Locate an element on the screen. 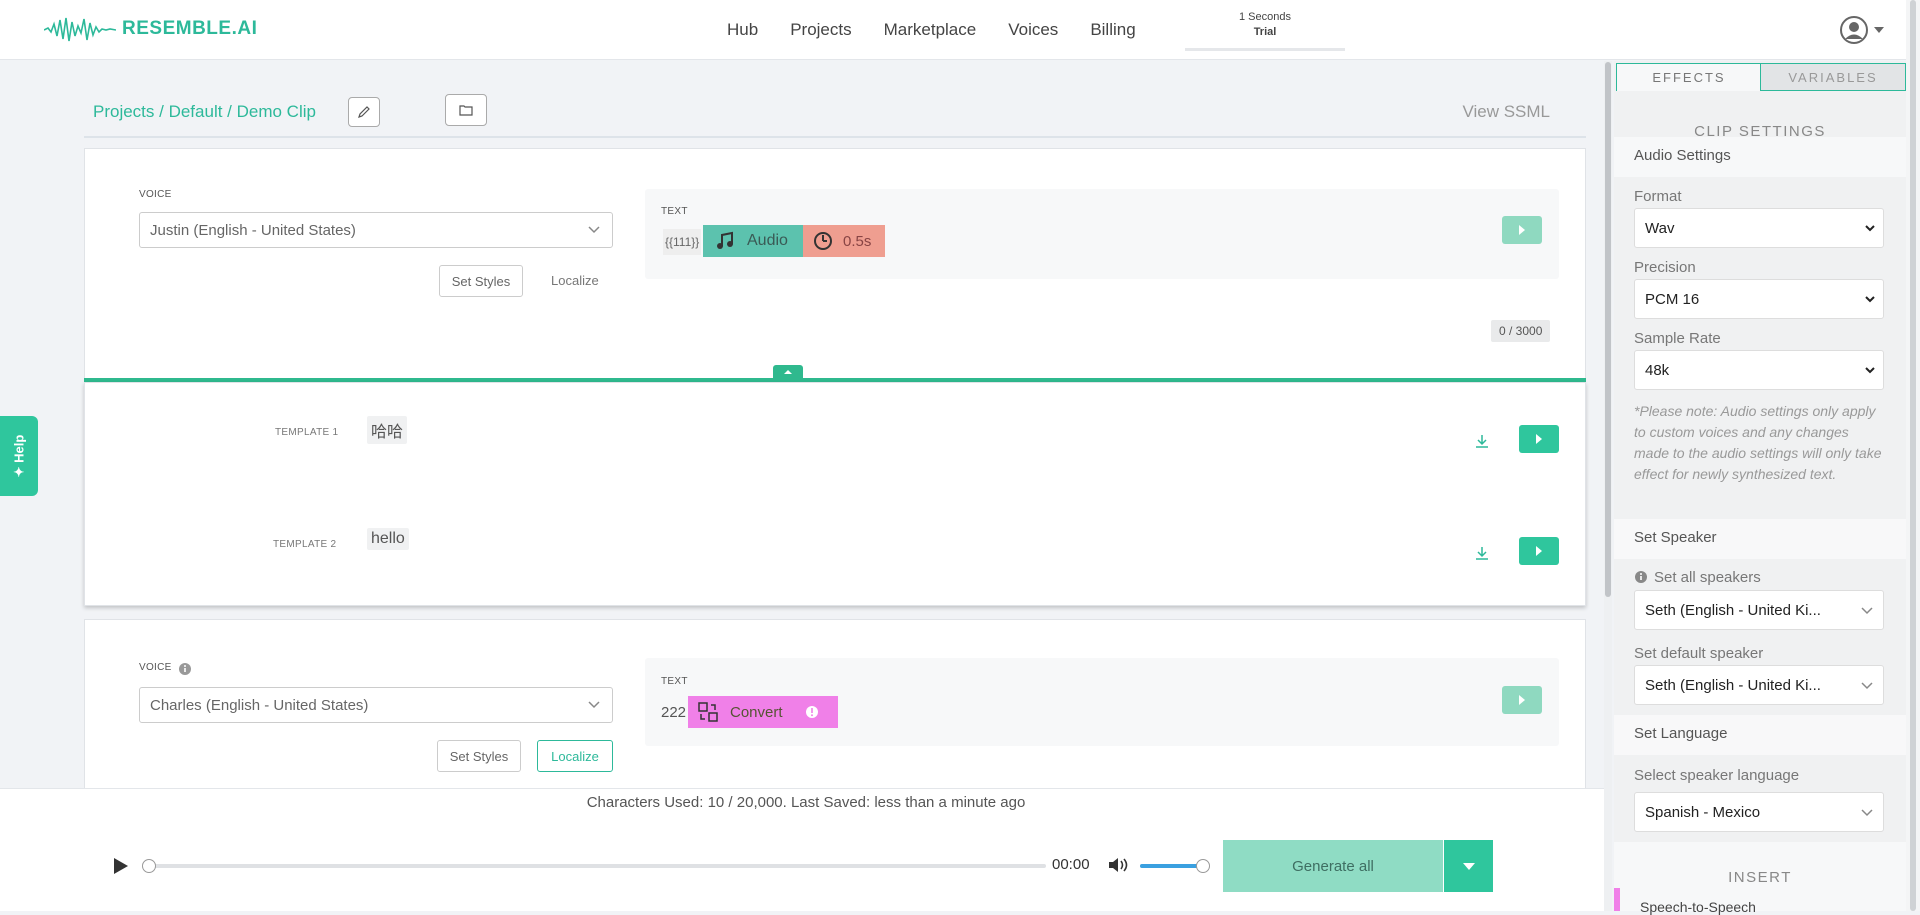 The width and height of the screenshot is (1920, 915). precision-label: Precision is located at coordinates (1665, 267).